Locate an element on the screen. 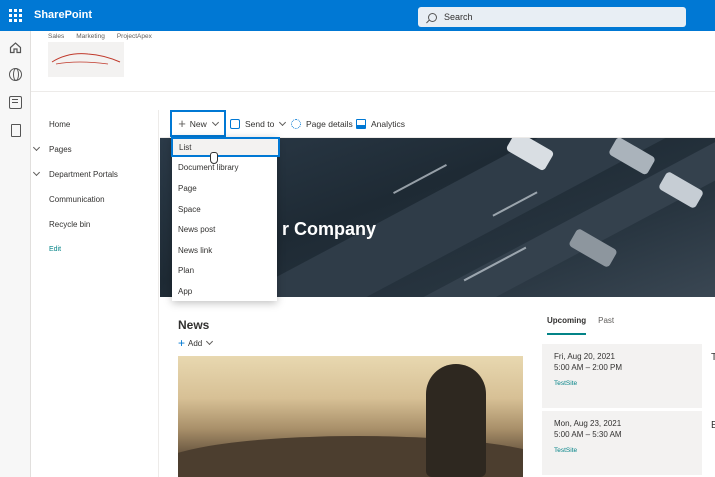 The image size is (715, 477). globe-icon is located at coordinates (15, 74).